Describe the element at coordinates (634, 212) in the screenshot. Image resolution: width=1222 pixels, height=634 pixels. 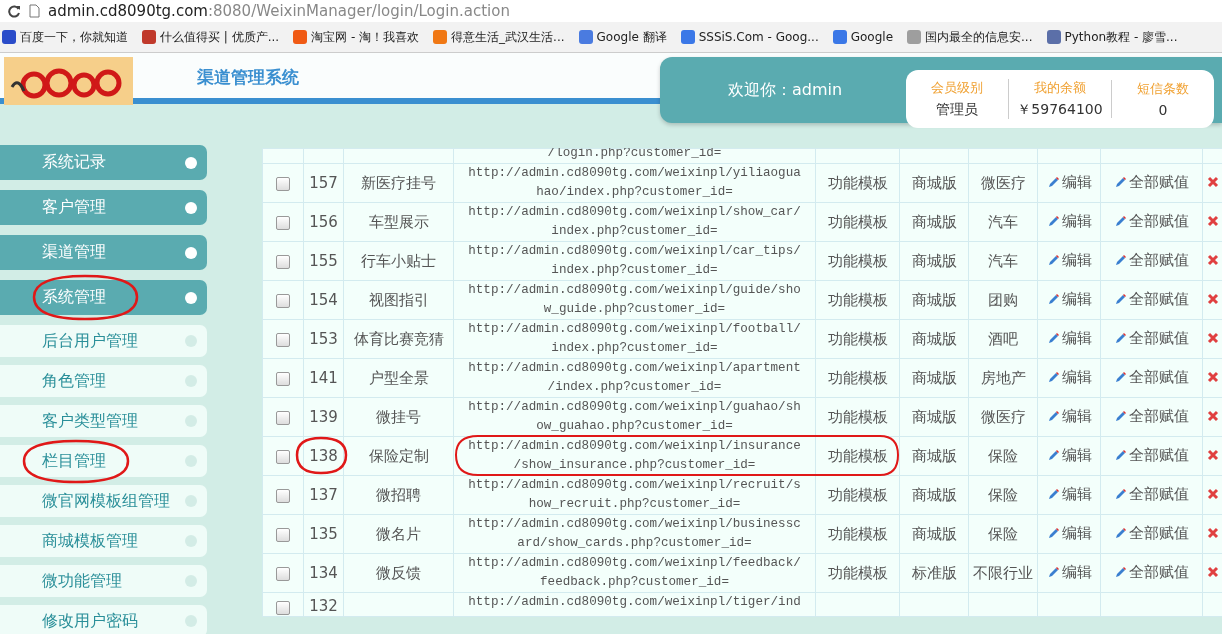
I see `url-text: http://admin.cd8090tg.com/weixinpl/show_car/` at that location.